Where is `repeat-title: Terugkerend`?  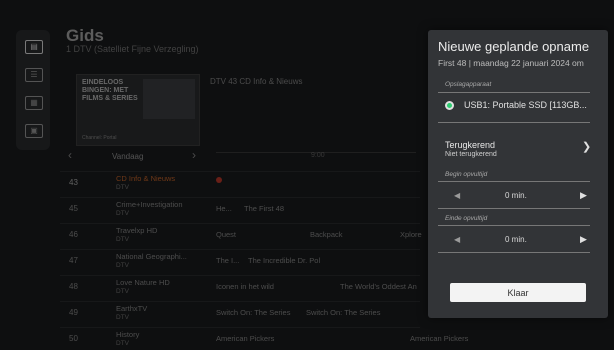
repeat-title: Terugkerend is located at coordinates (470, 145).